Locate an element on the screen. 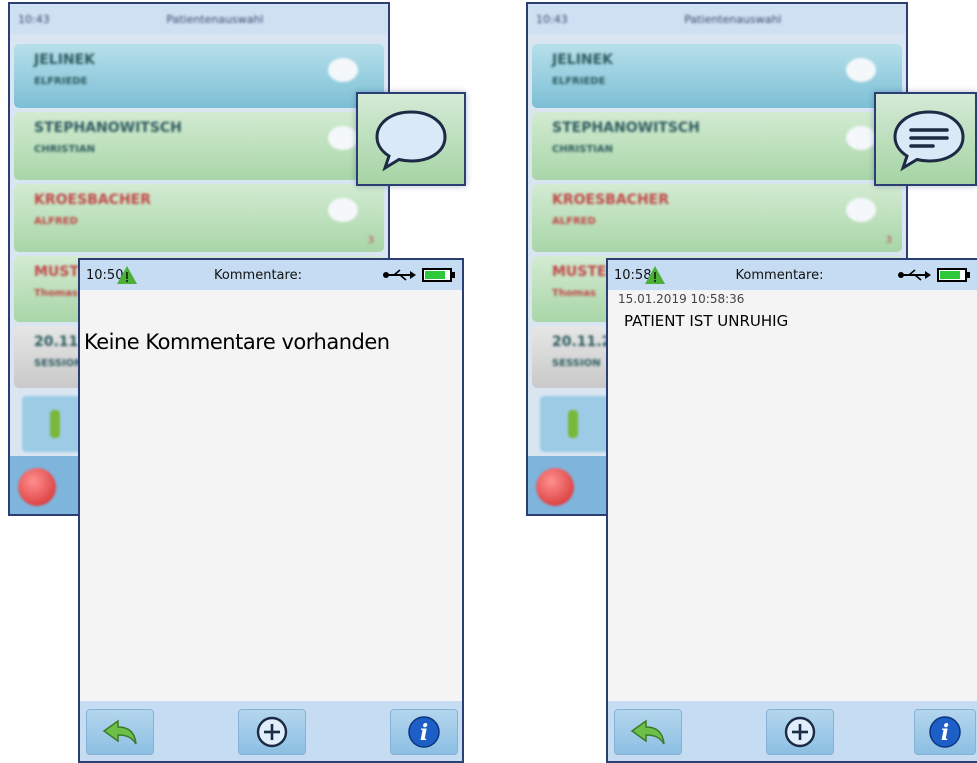 The height and width of the screenshot is (763, 977). empty-comments-message: Keine Kommentare vorhanden is located at coordinates (237, 342).